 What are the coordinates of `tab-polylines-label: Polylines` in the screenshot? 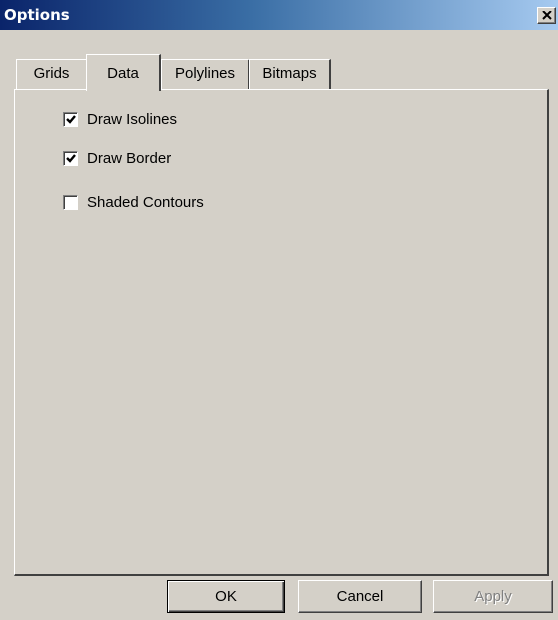 It's located at (205, 73).